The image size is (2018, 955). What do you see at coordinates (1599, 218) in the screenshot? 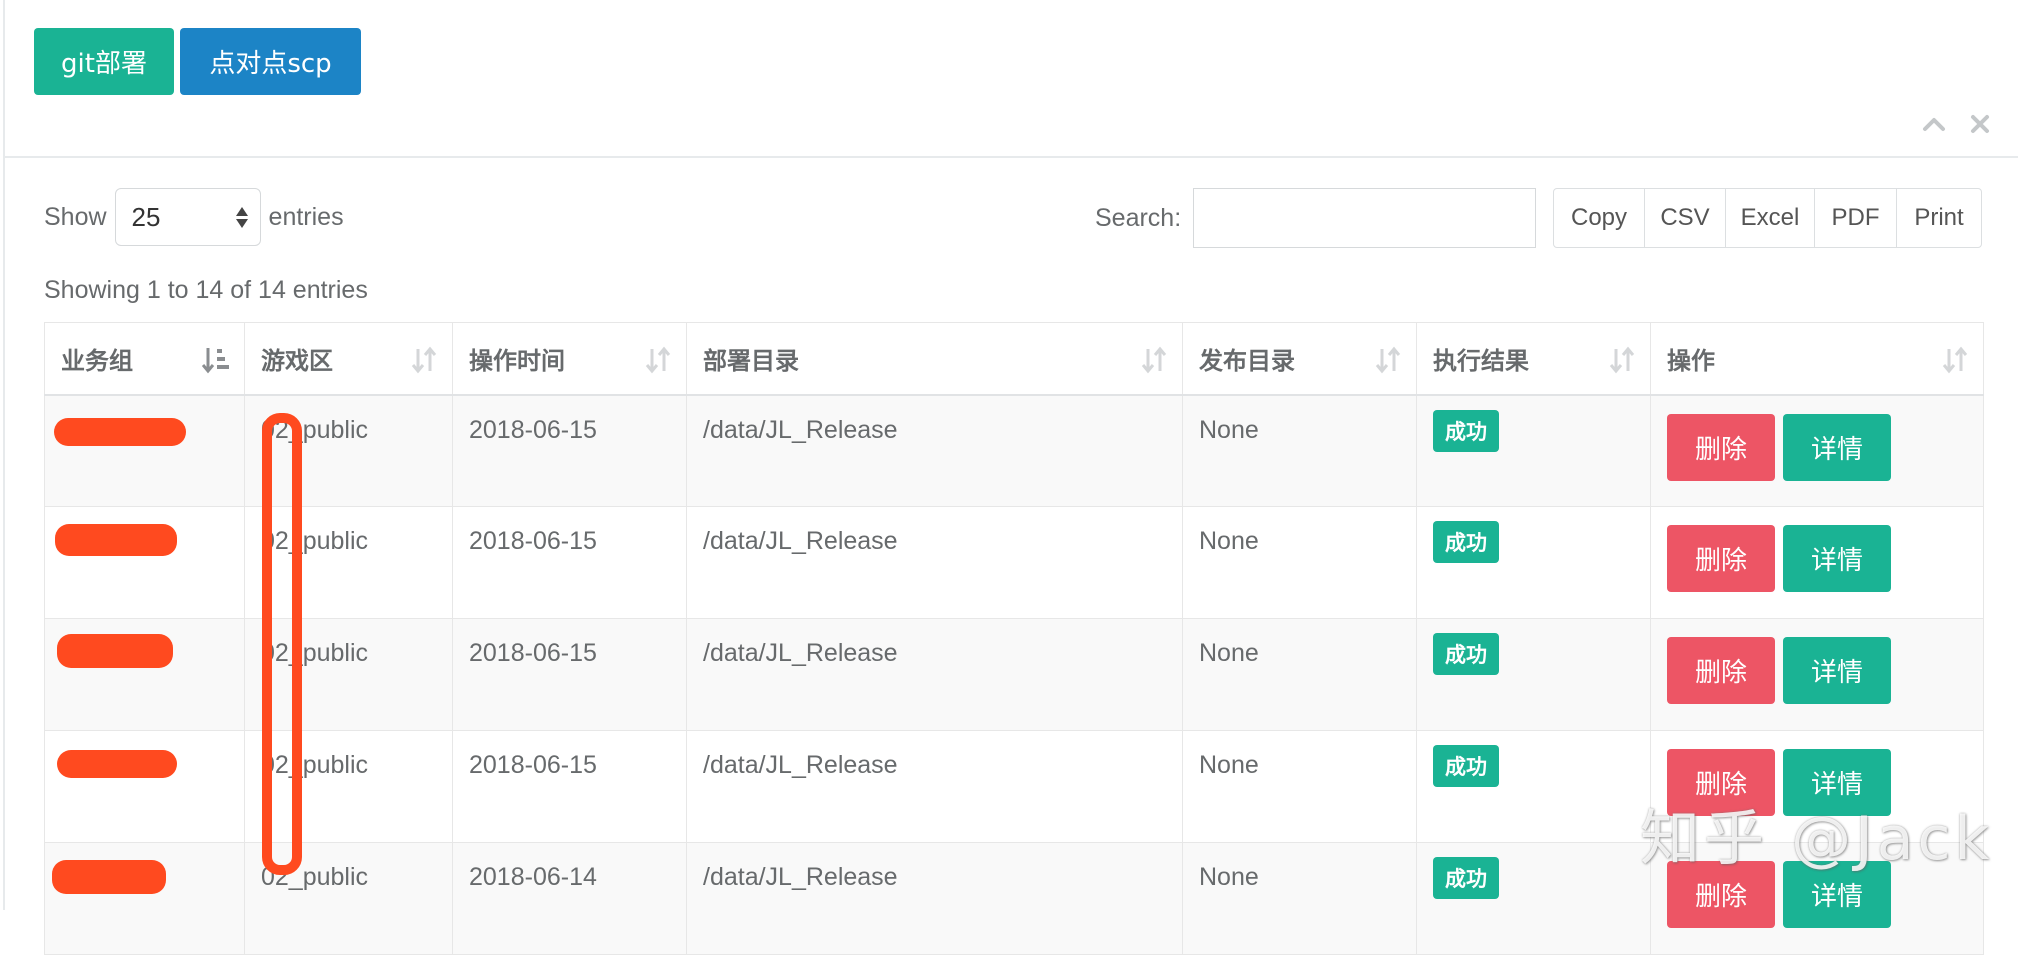
I see `copy-button: Copy` at bounding box center [1599, 218].